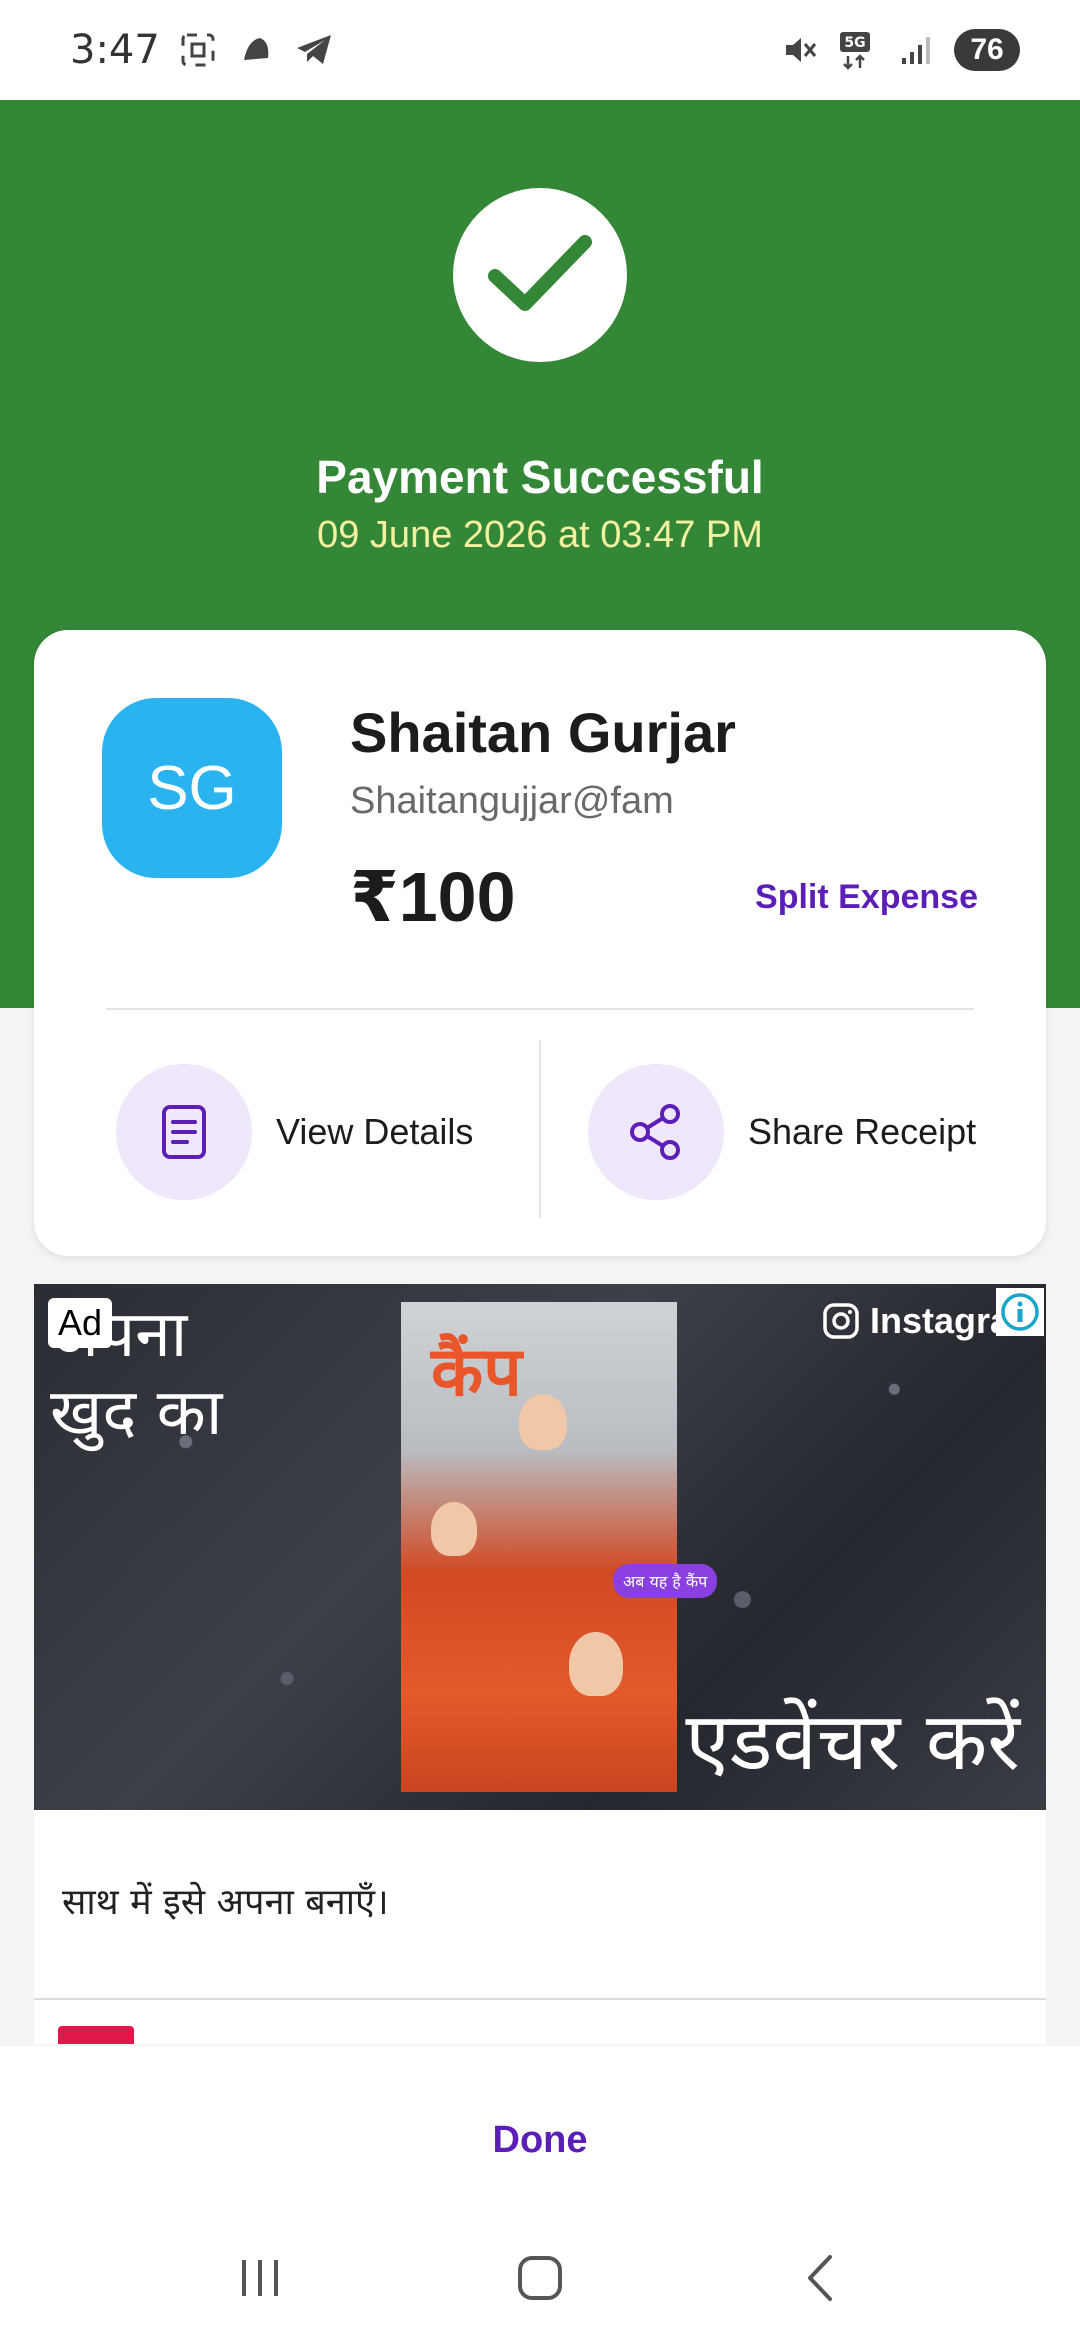 The image size is (1080, 2340). What do you see at coordinates (136, 1413) in the screenshot?
I see `ad-headline-line2: खुद का` at bounding box center [136, 1413].